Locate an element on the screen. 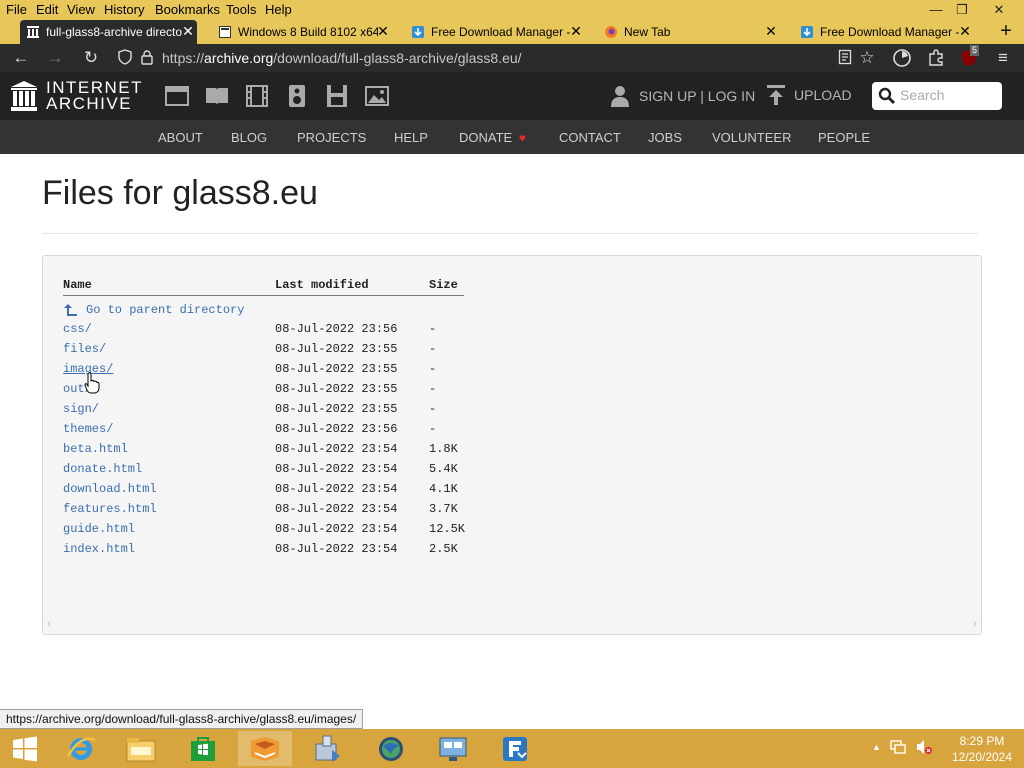 This screenshot has width=1024, height=768. file-link: features.html is located at coordinates (110, 509).